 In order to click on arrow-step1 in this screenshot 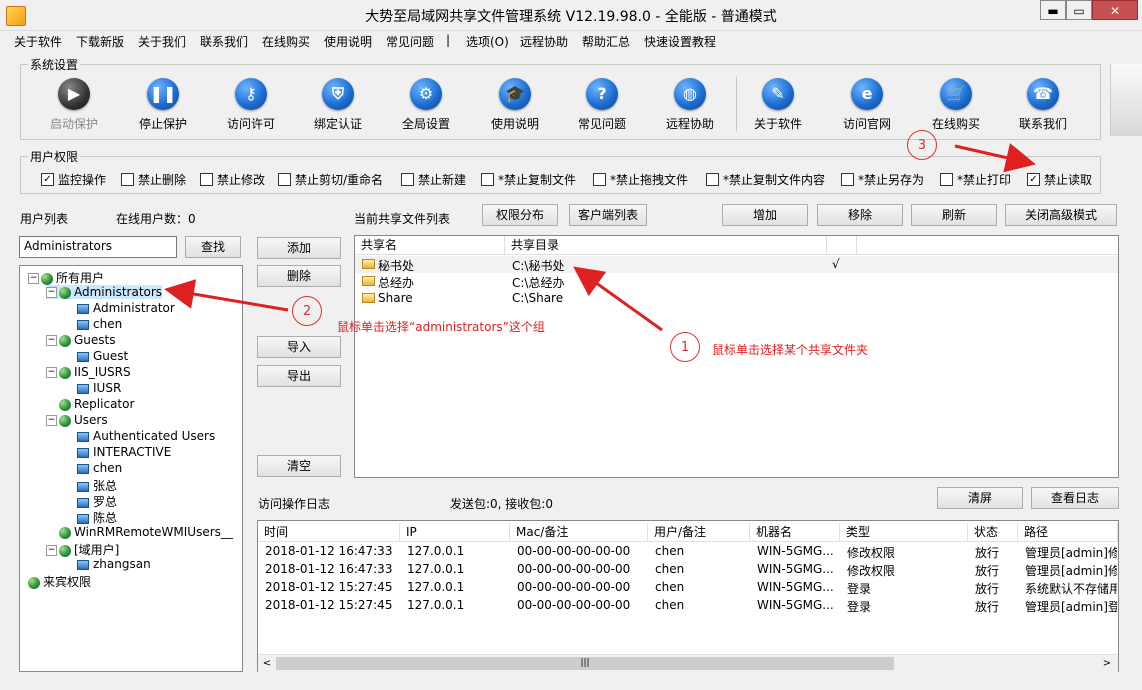, I will do `click(618, 299)`.